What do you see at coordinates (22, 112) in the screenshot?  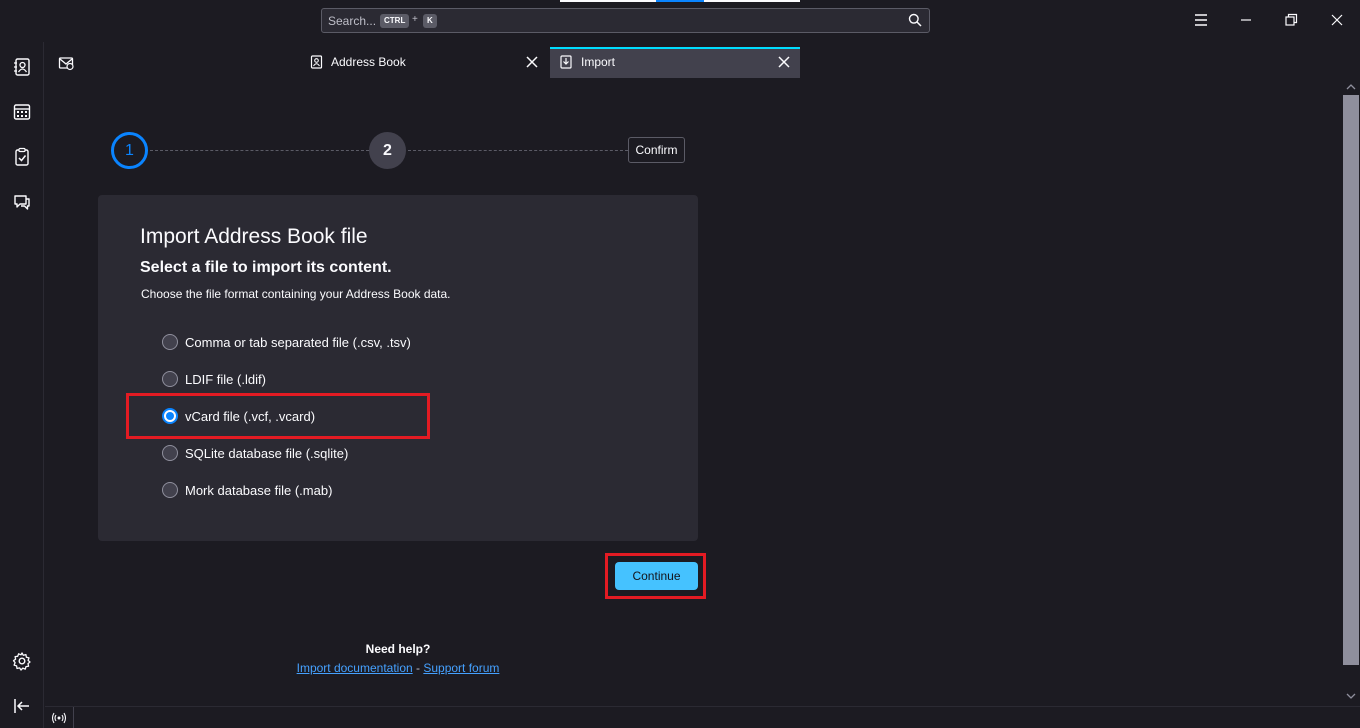 I see `calendar-icon` at bounding box center [22, 112].